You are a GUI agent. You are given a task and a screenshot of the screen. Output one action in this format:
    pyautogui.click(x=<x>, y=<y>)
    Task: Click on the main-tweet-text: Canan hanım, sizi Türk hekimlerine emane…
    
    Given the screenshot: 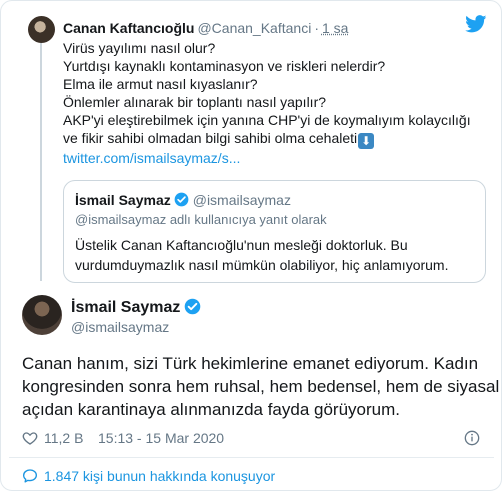 What is the action you would take?
    pyautogui.click(x=261, y=386)
    